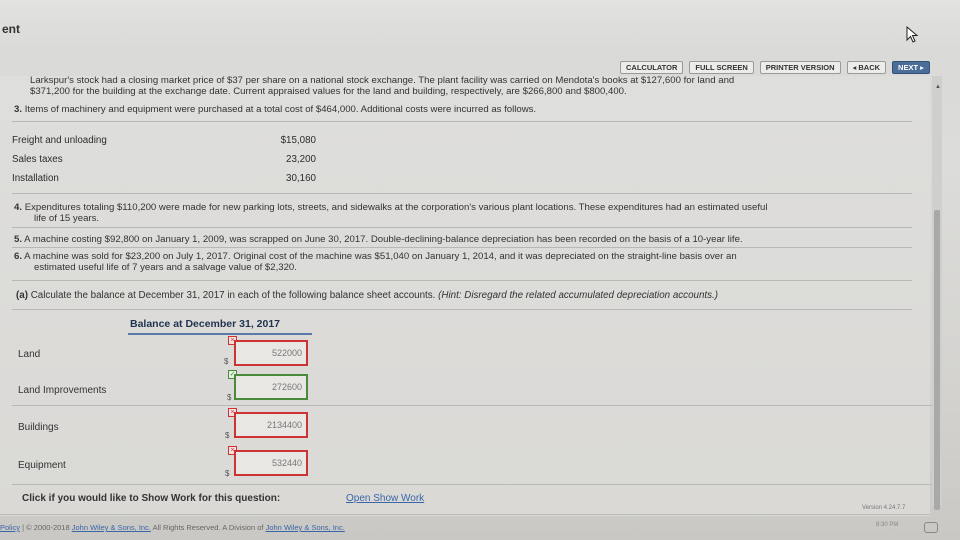 Image resolution: width=960 pixels, height=540 pixels. Describe the element at coordinates (35, 178) in the screenshot. I see `cost-label: Installation` at that location.